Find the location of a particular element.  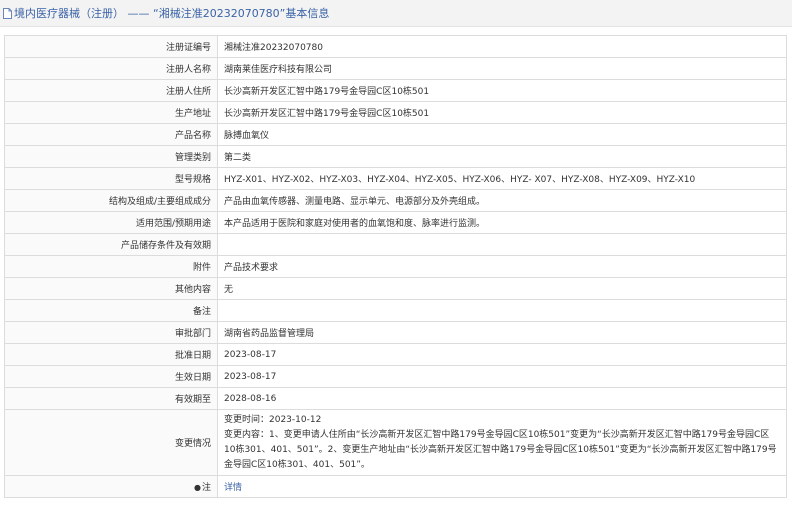

table-row: 产品储存条件及有效期 is located at coordinates (395, 244).